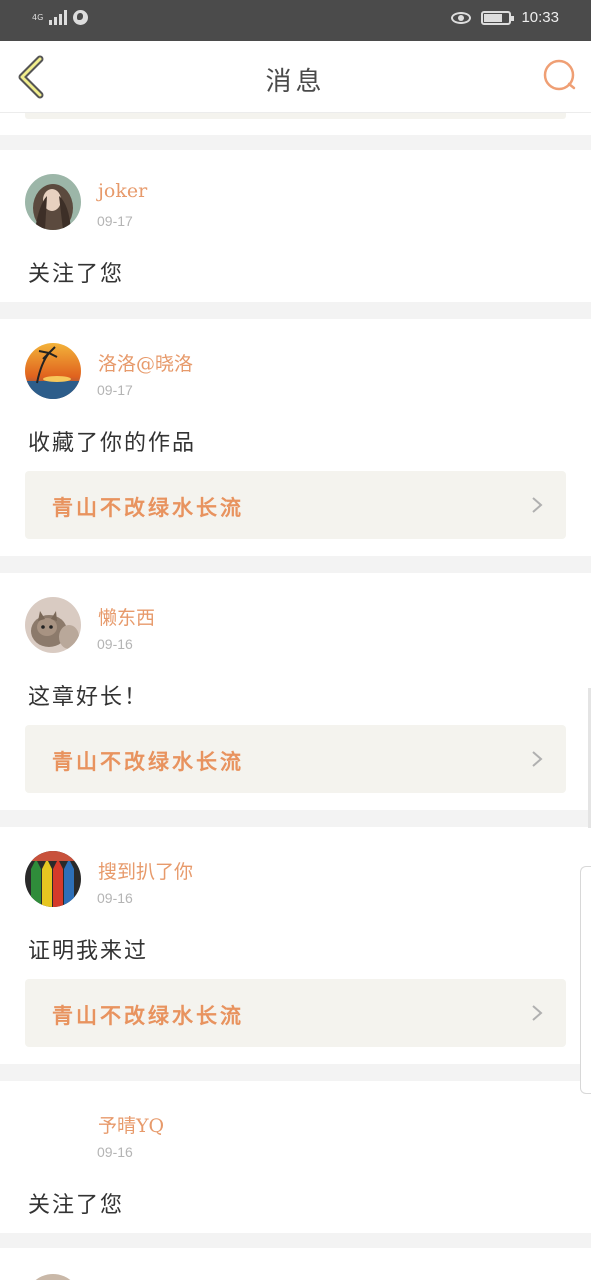  Describe the element at coordinates (145, 870) in the screenshot. I see `username: 搜到扒了你` at that location.